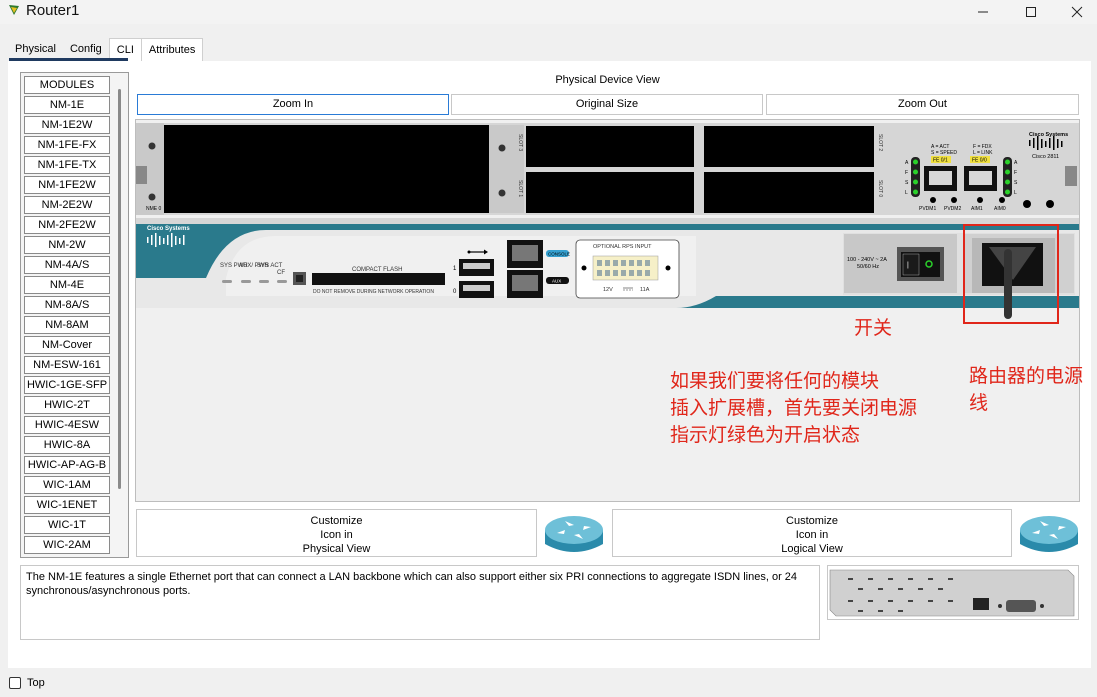  I want to click on cf-led, so click(282, 281).